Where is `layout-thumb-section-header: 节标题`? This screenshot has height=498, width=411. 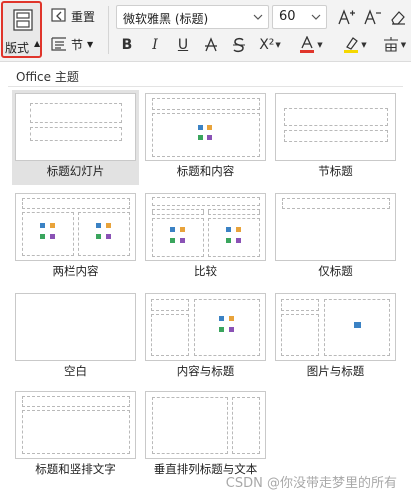 layout-thumb-section-header: 节标题 is located at coordinates (335, 137).